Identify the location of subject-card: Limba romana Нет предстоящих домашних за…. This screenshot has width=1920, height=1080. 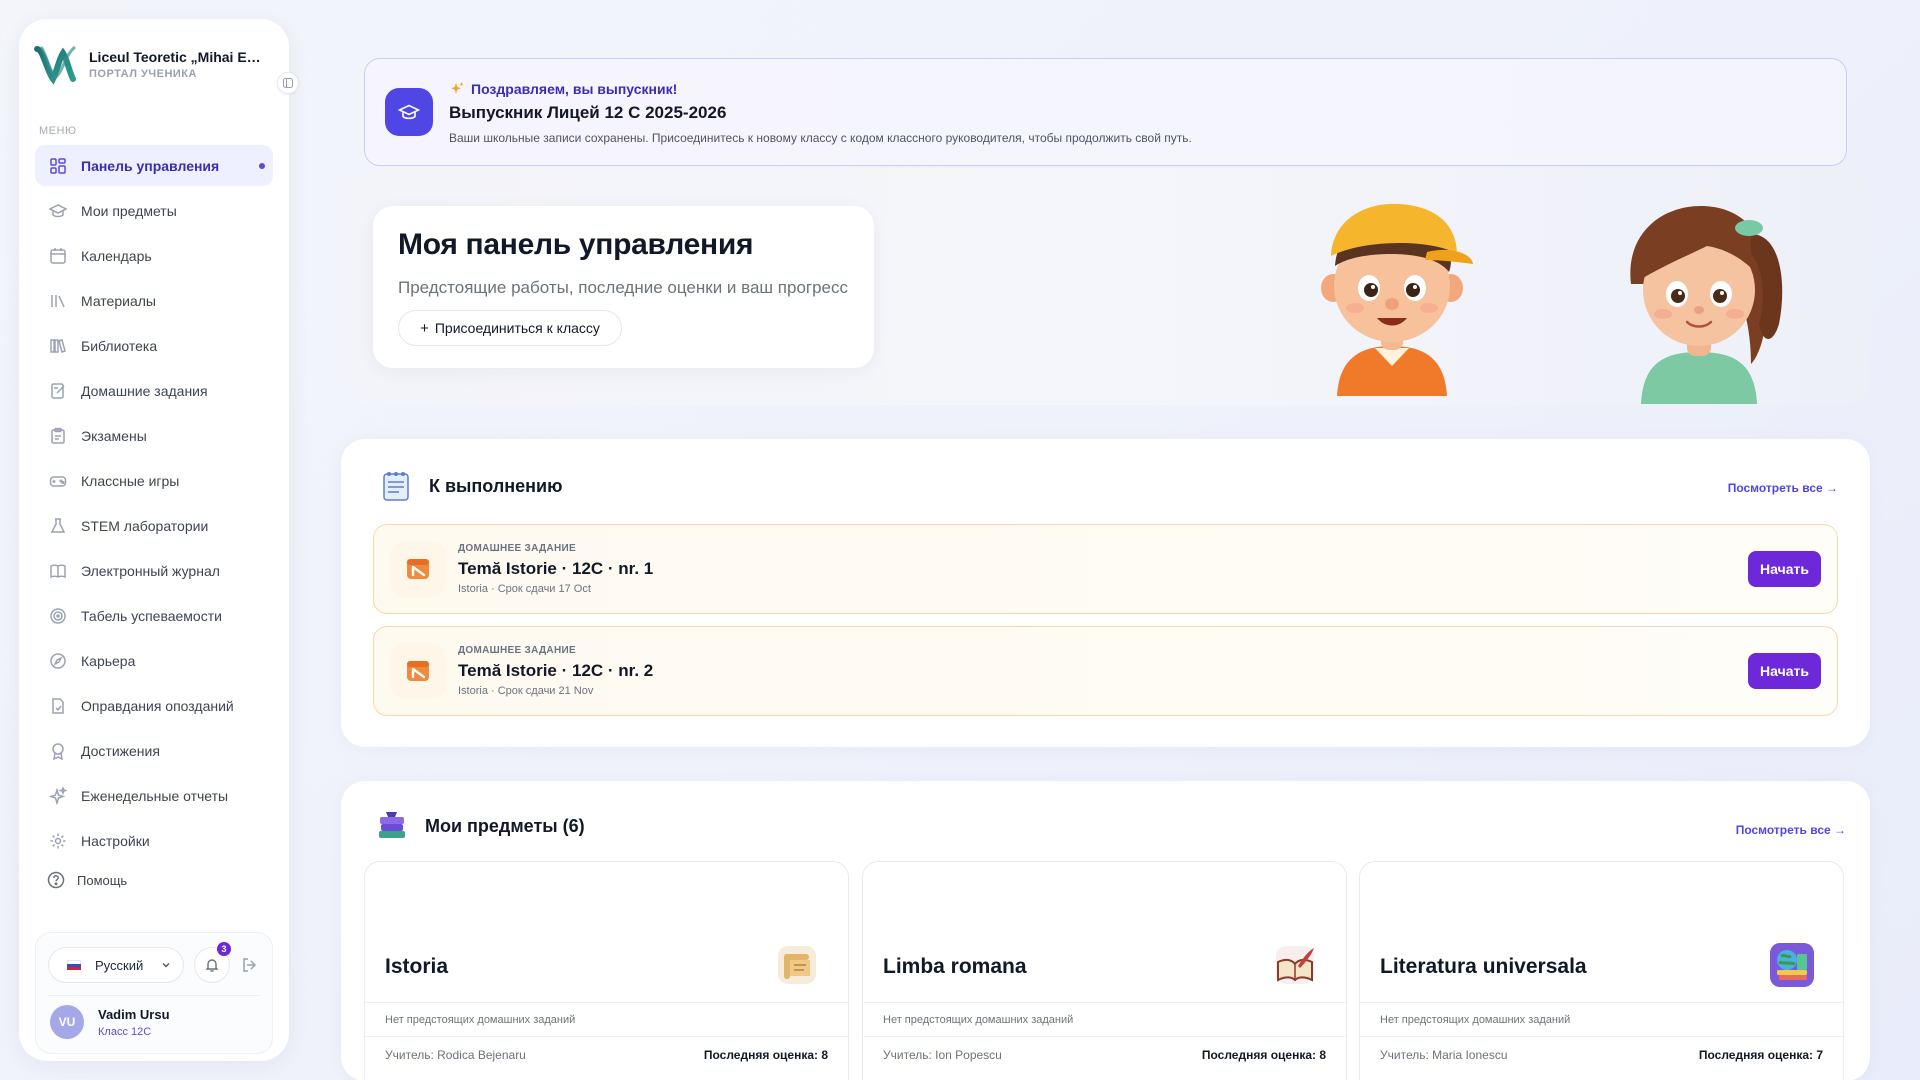
(1104, 970).